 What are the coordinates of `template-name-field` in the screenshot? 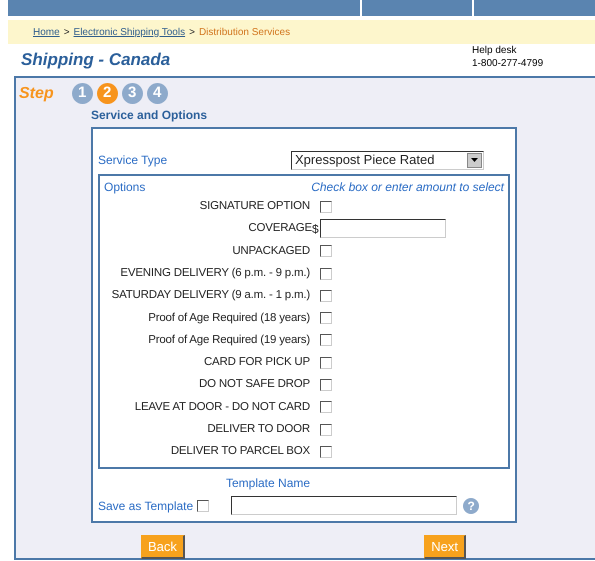 It's located at (344, 506).